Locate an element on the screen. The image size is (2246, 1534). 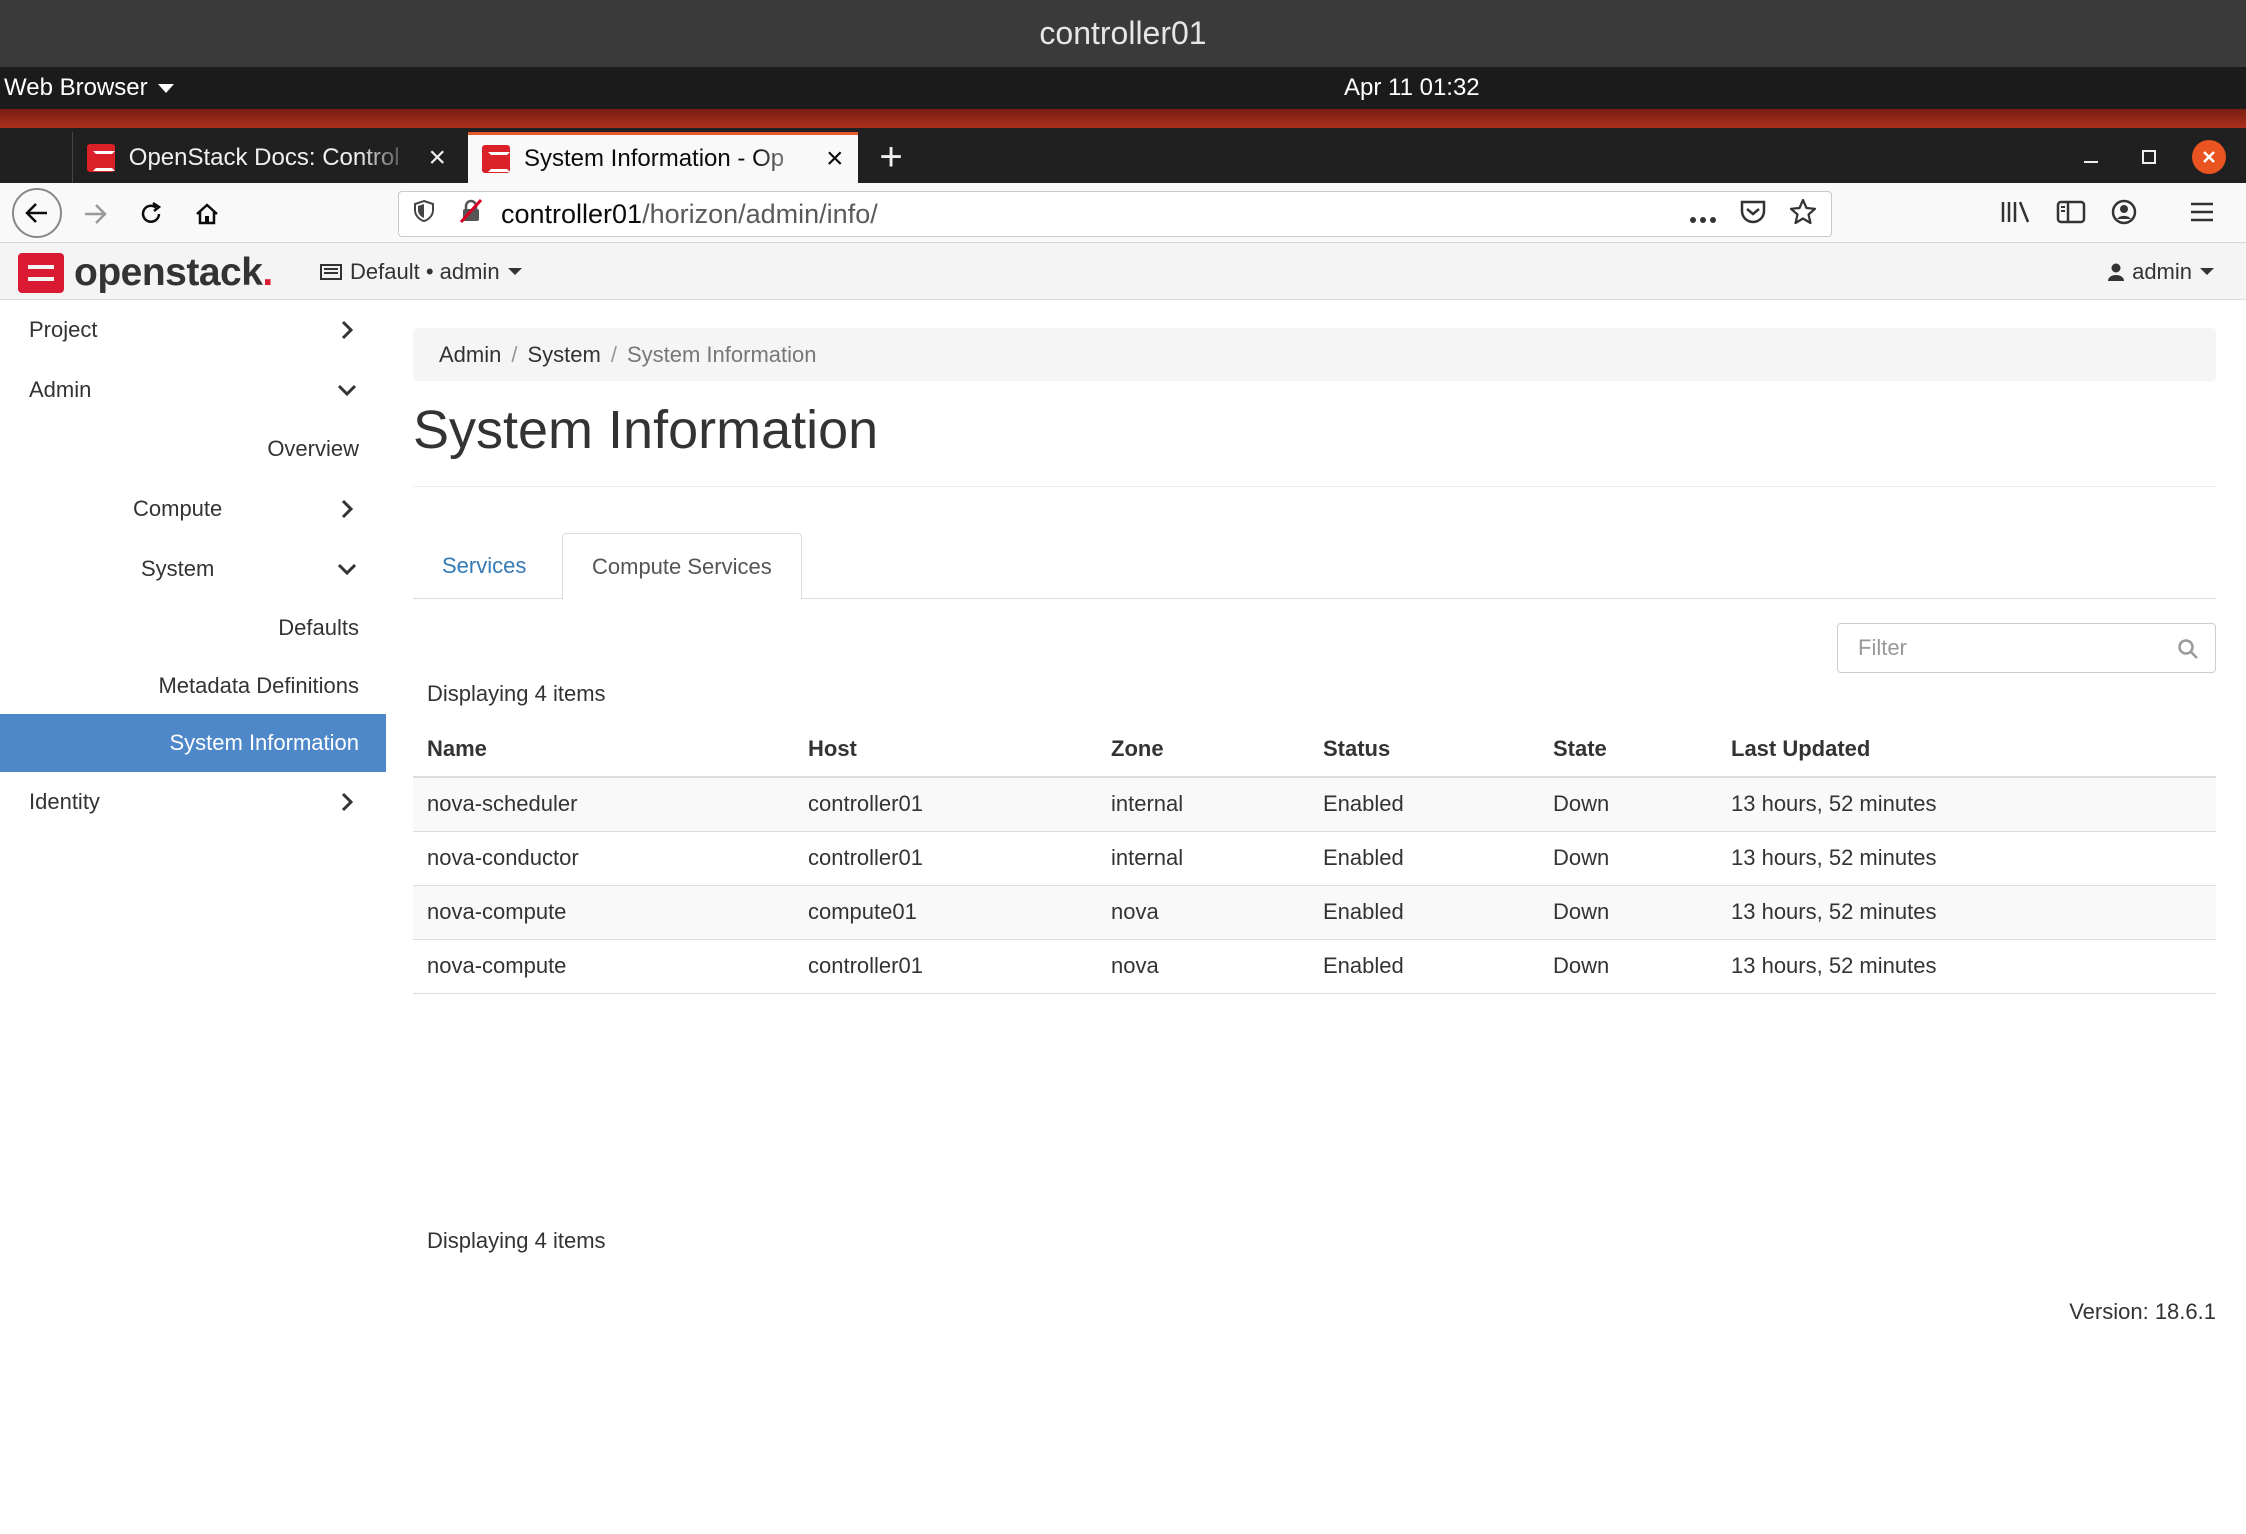
tab-title: OpenStack Docs: Control is located at coordinates (264, 157).